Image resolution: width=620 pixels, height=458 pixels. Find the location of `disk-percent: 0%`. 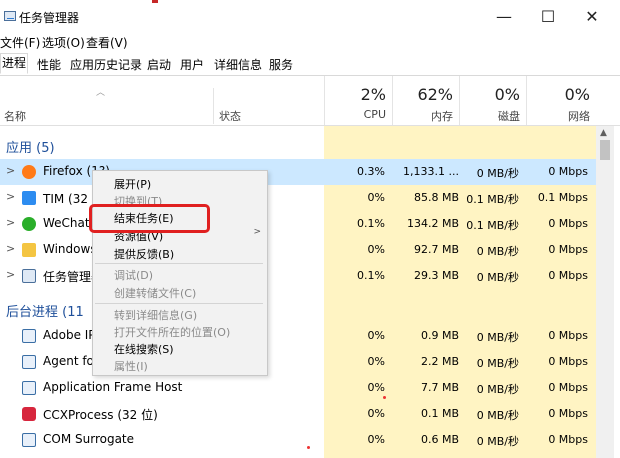

disk-percent: 0% is located at coordinates (507, 94).